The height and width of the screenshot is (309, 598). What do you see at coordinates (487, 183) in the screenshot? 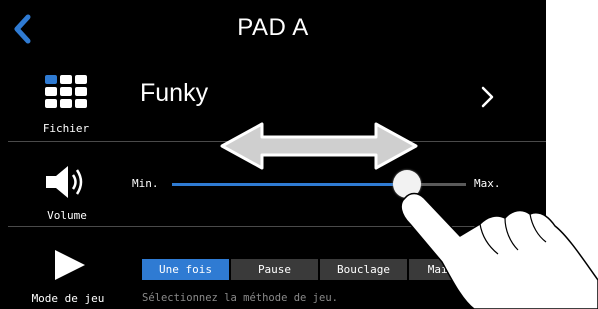
I see `volume-max-label: Max.` at bounding box center [487, 183].